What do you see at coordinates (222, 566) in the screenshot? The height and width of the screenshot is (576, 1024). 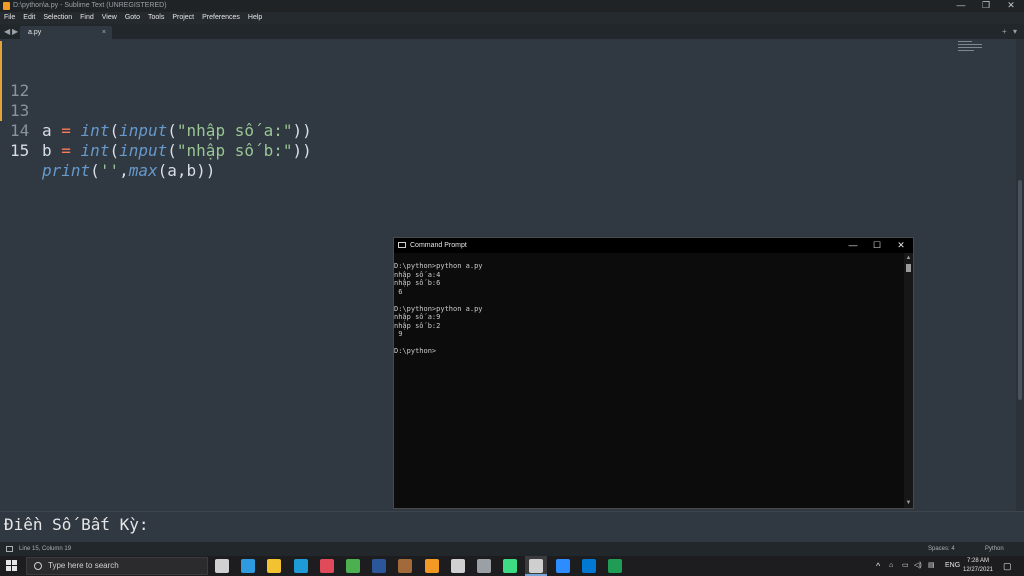 I see `task-view-icon` at bounding box center [222, 566].